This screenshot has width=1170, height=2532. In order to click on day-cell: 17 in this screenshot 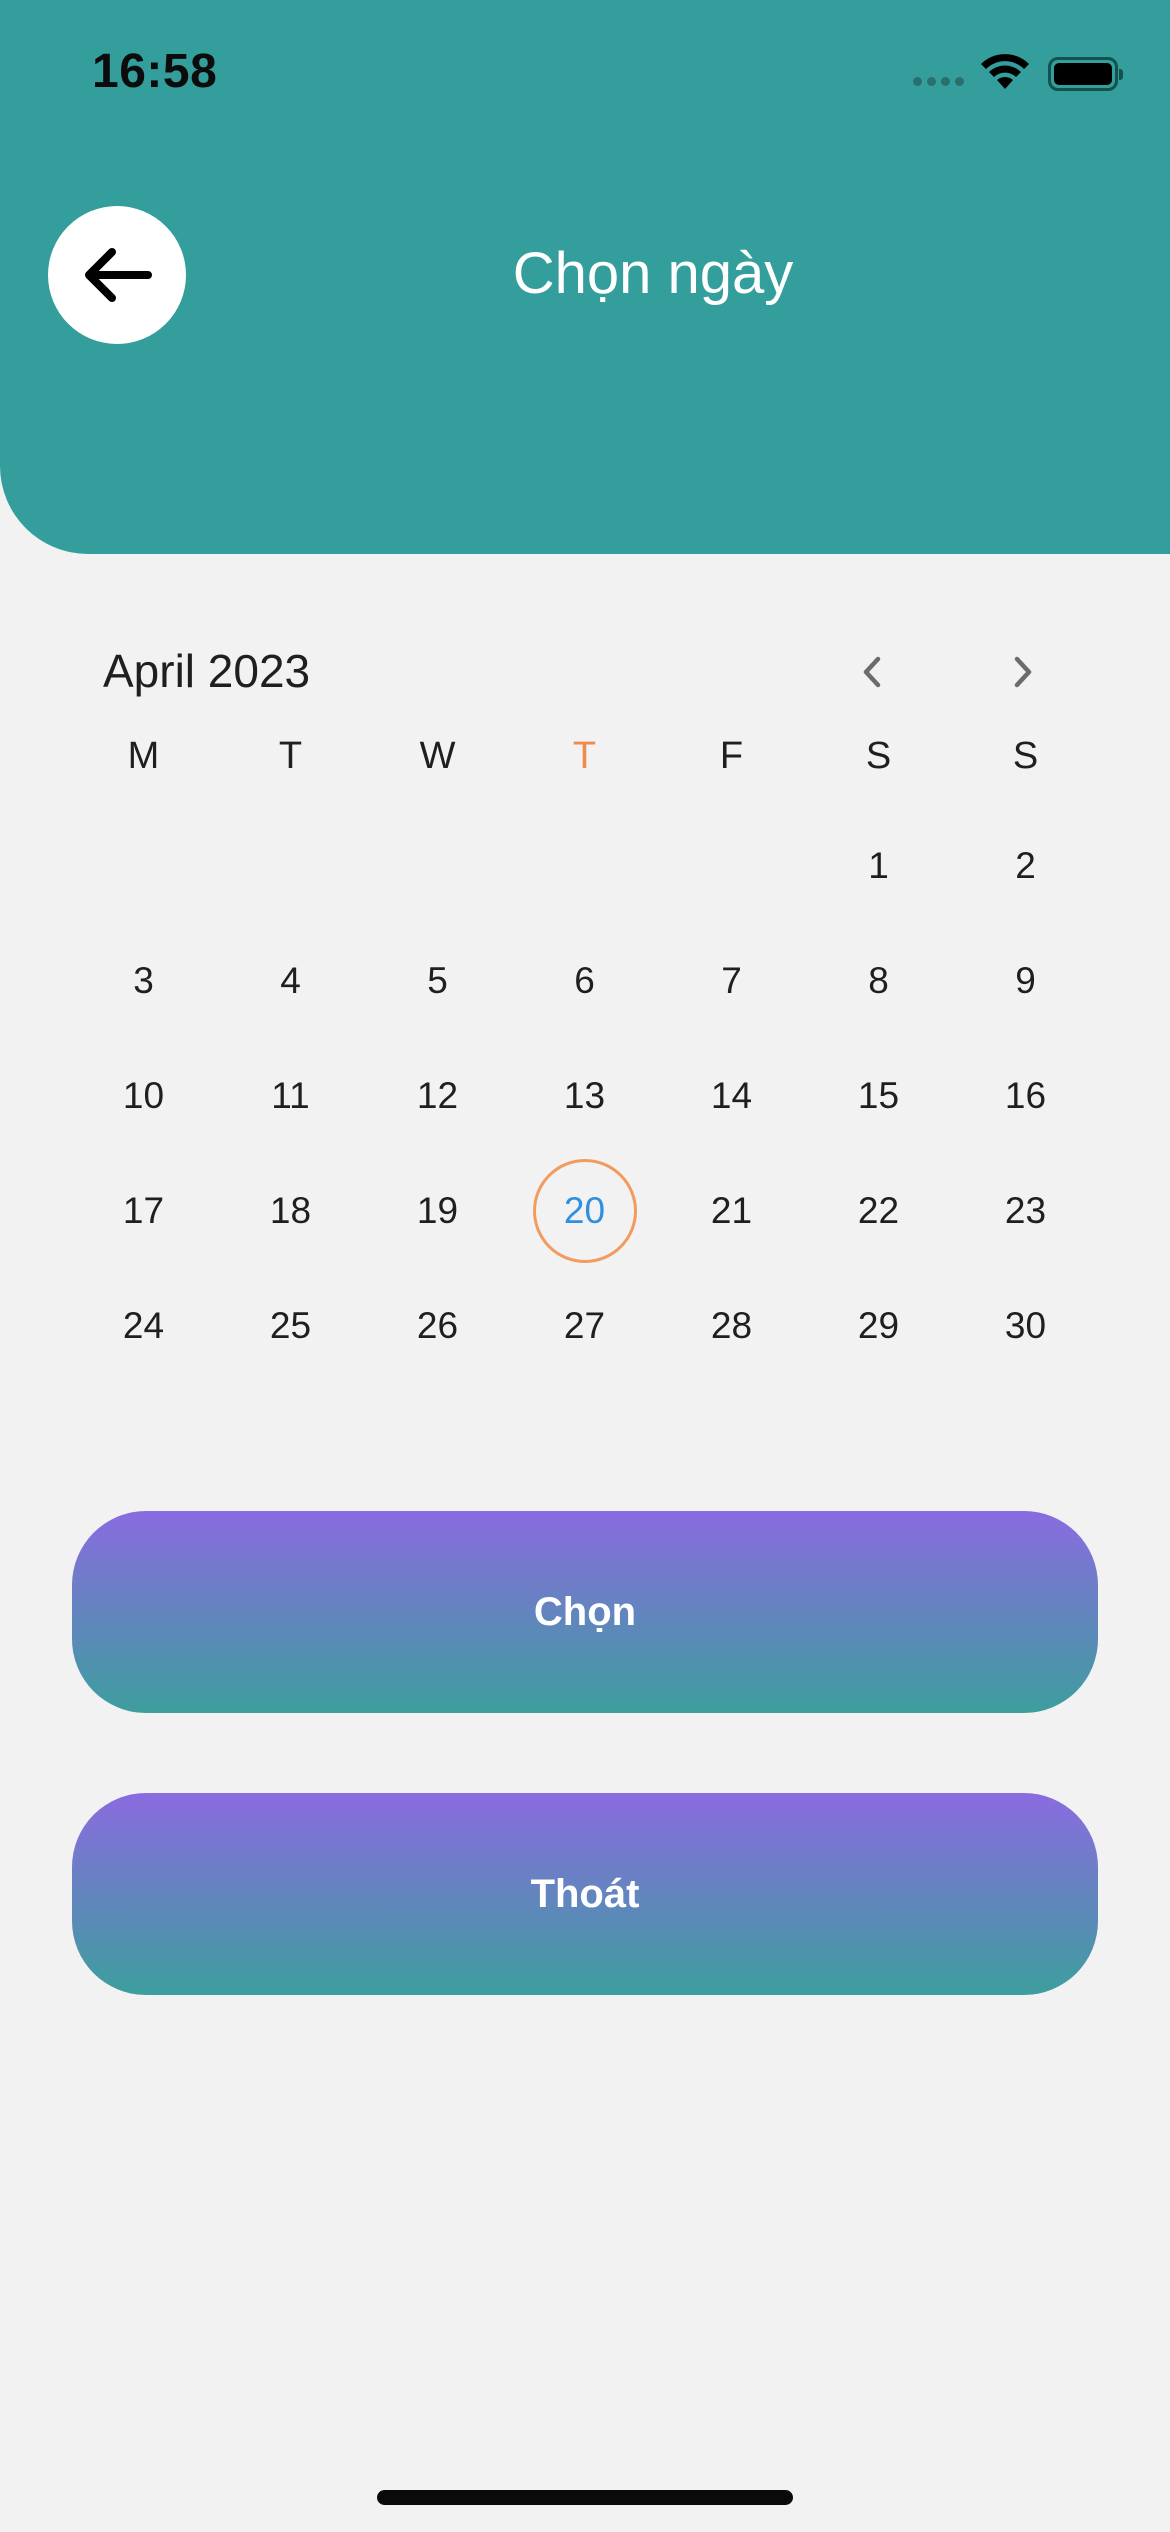, I will do `click(143, 1210)`.